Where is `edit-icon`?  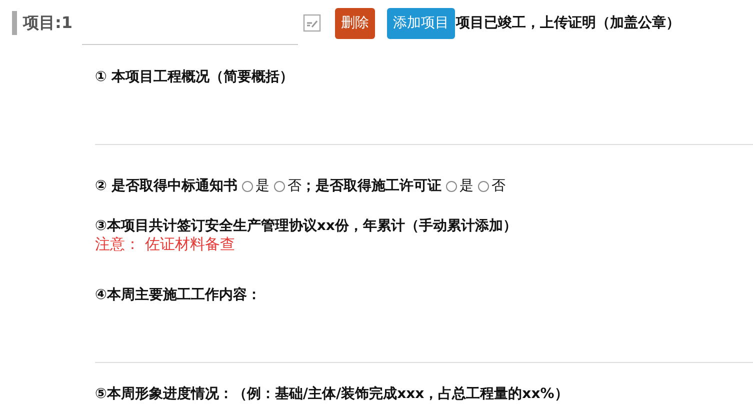
edit-icon is located at coordinates (312, 23).